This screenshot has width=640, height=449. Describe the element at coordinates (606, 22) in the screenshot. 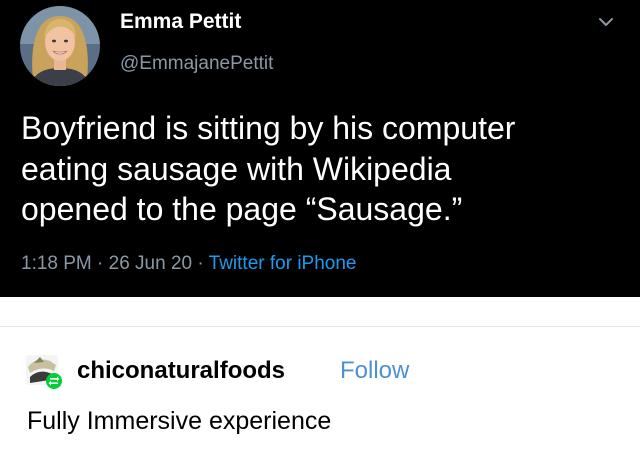

I see `chevron-down-icon` at that location.